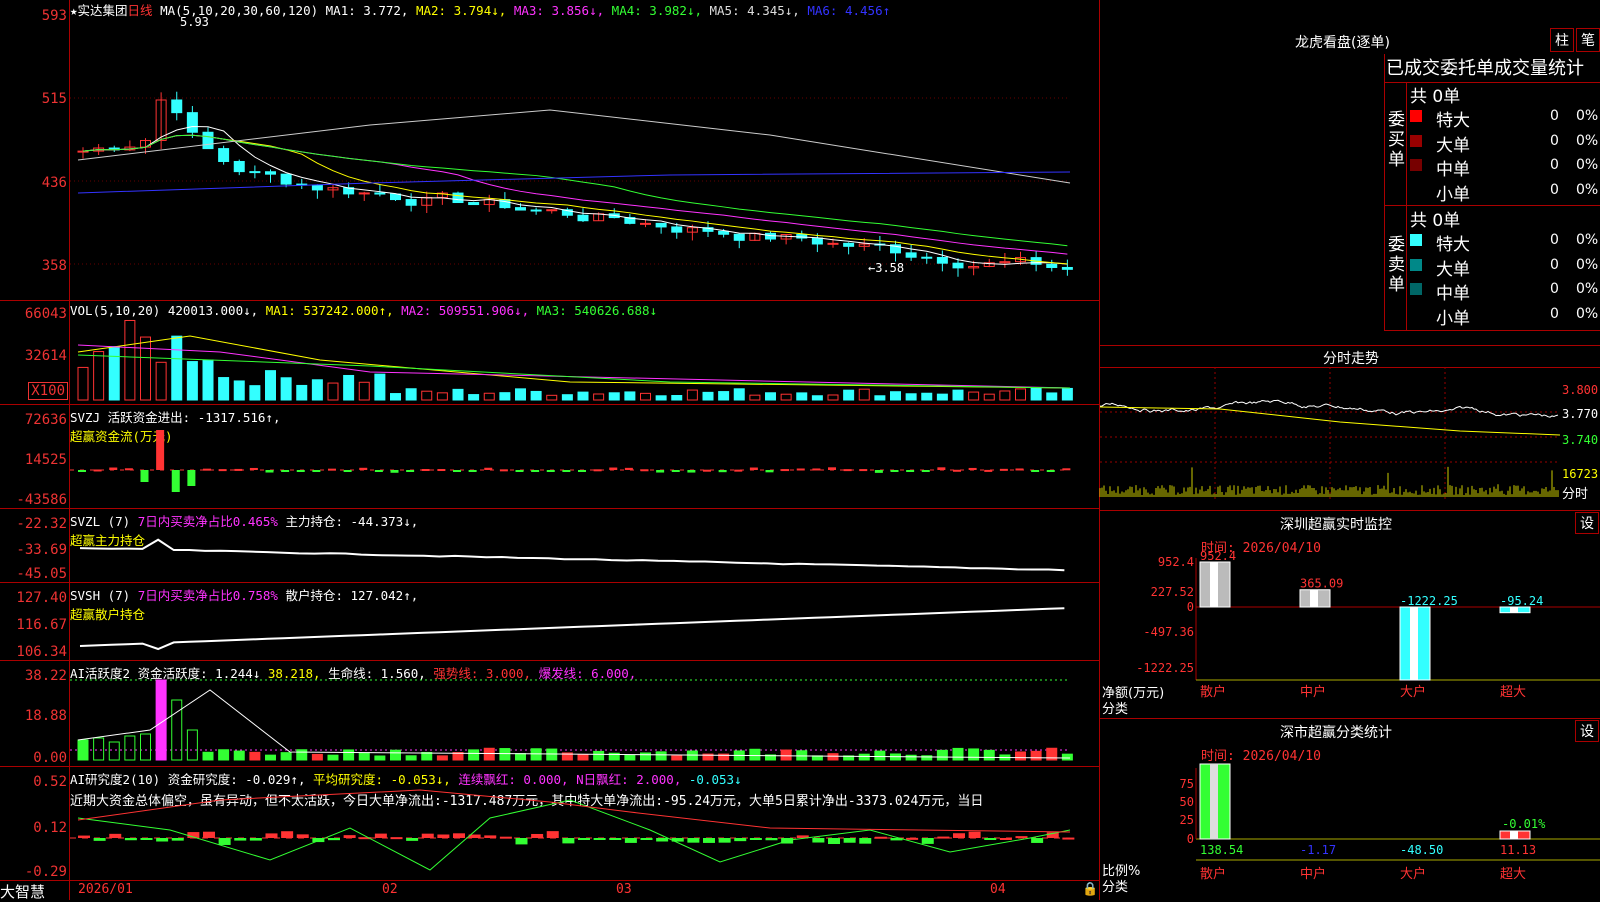 The image size is (1600, 902). Describe the element at coordinates (1115, 709) in the screenshot. I see `sz-xlabel: 分类` at that location.